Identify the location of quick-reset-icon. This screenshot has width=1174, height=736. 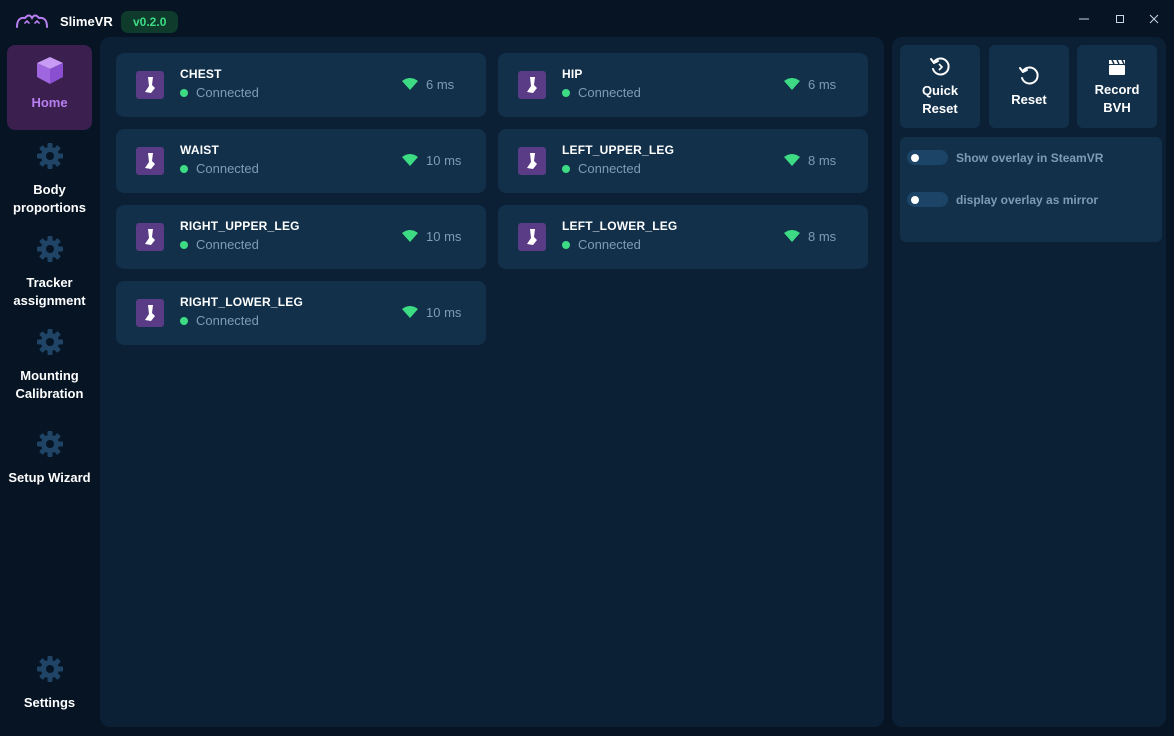
(940, 66).